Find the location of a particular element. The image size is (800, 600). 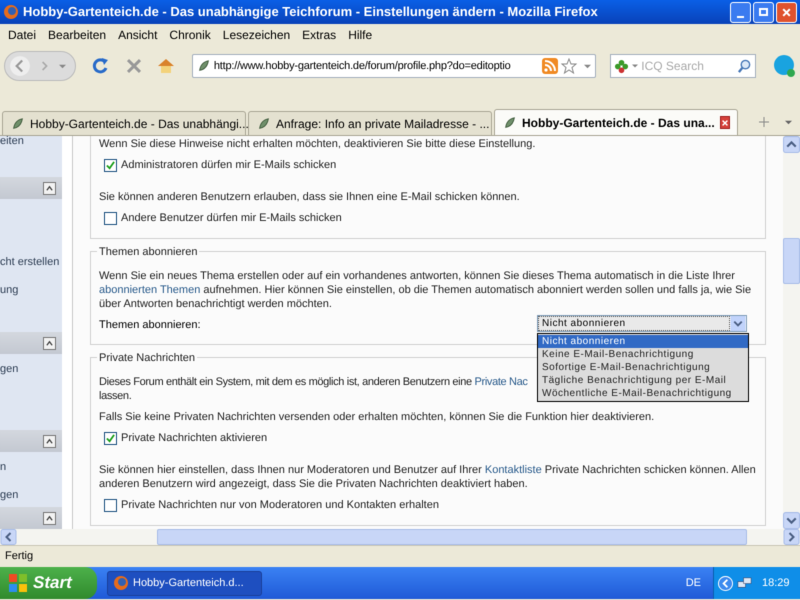

menu-item: Datei is located at coordinates (22, 35).